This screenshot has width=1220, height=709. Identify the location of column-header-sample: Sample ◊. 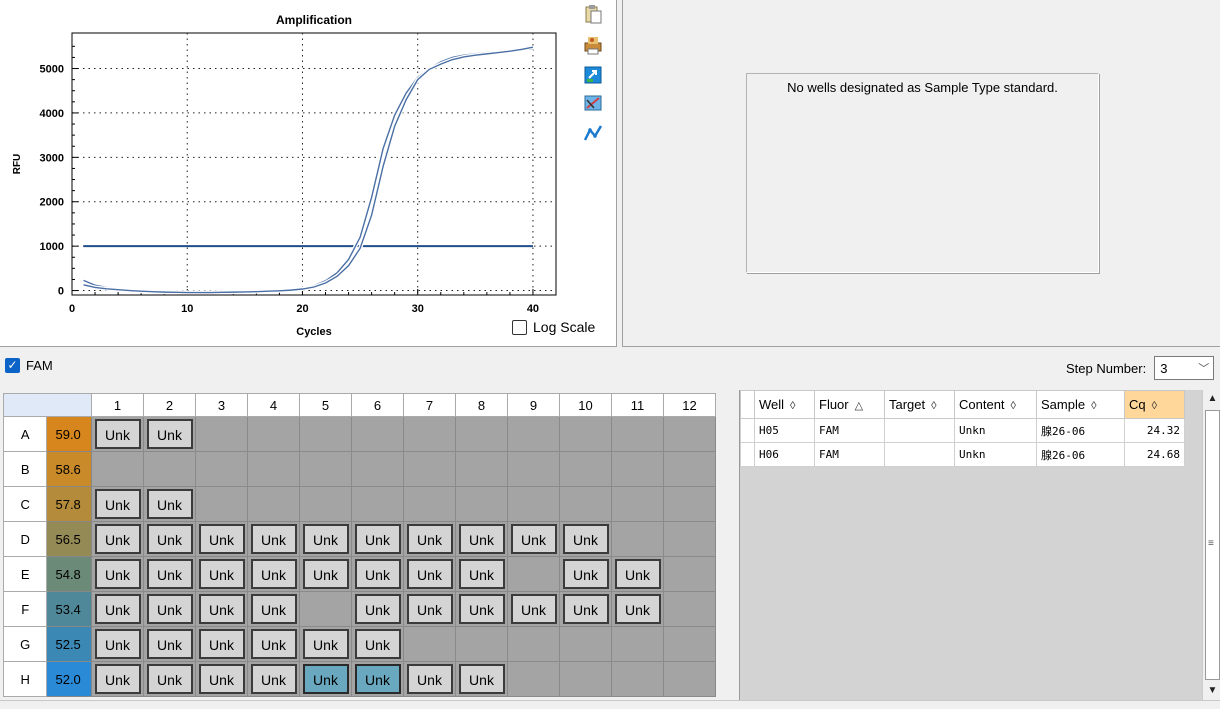
(1080, 404).